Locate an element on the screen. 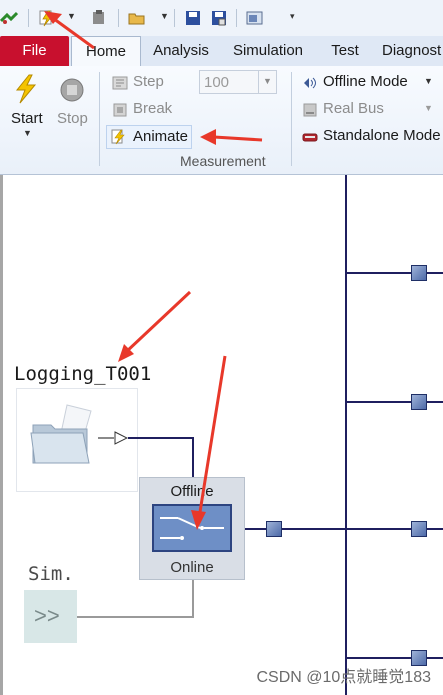 The height and width of the screenshot is (695, 443). real-bus-button: Real Bus is located at coordinates (353, 108).